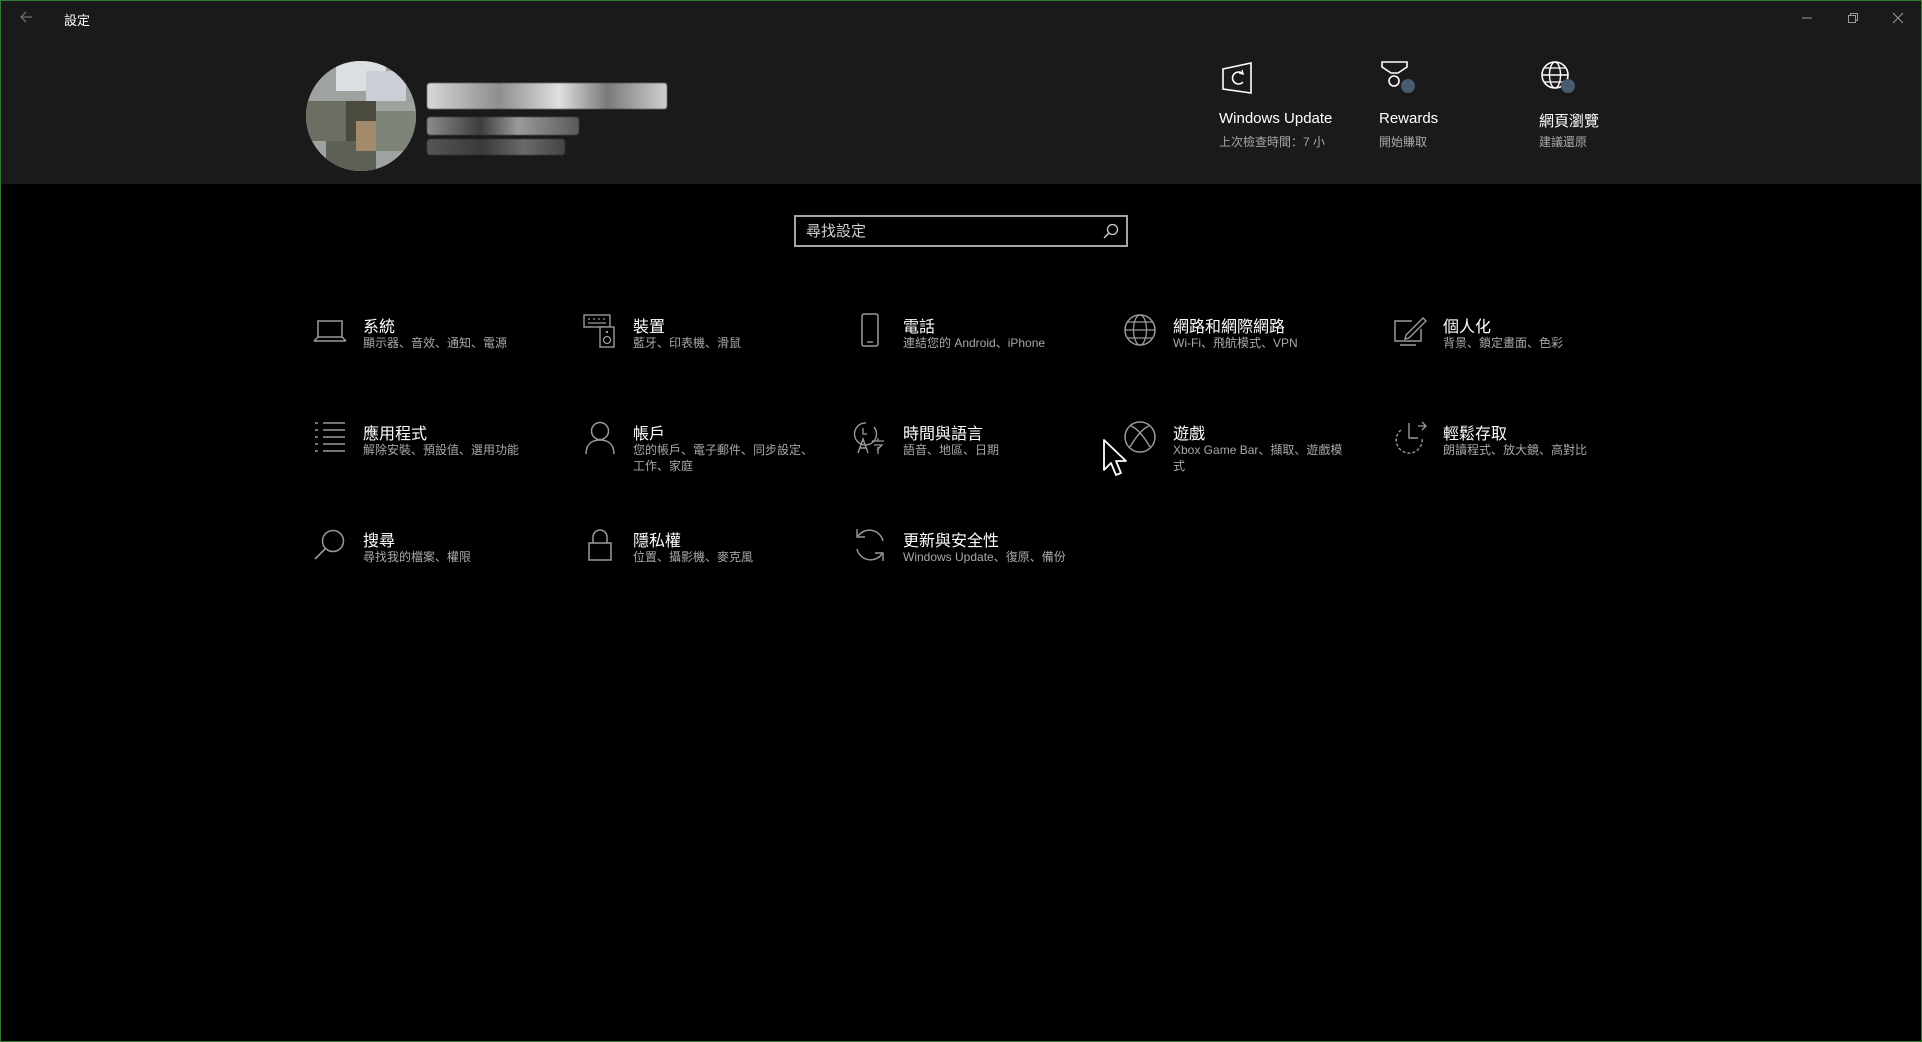 This screenshot has width=1922, height=1042. Describe the element at coordinates (1398, 77) in the screenshot. I see `rewards-icon` at that location.